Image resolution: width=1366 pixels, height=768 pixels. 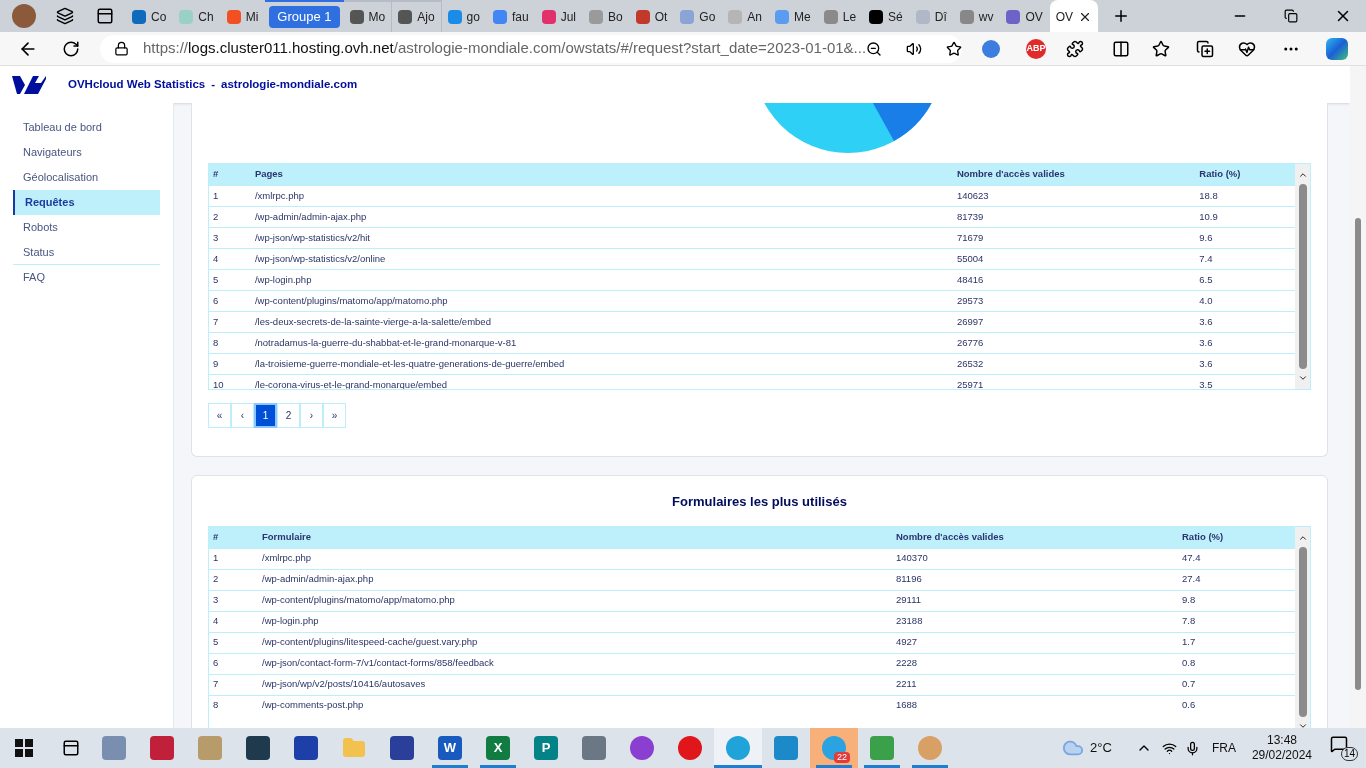 I want to click on sidebar-item: Tableau de bord, so click(x=86, y=127).